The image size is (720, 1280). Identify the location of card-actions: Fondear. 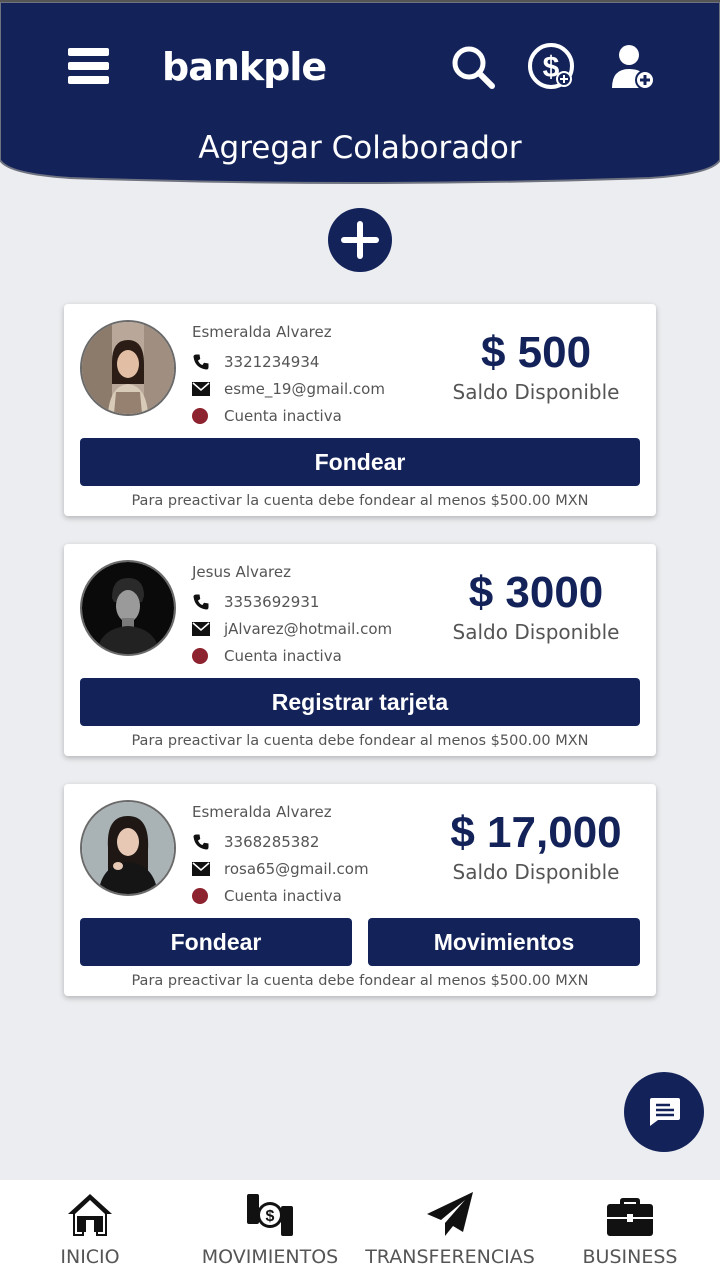
(360, 462).